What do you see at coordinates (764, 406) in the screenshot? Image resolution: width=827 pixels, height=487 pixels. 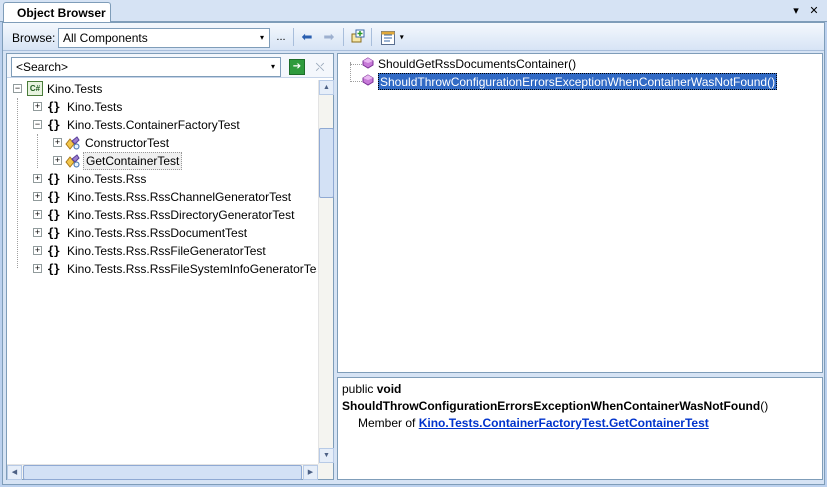 I see `method-parens: ()` at bounding box center [764, 406].